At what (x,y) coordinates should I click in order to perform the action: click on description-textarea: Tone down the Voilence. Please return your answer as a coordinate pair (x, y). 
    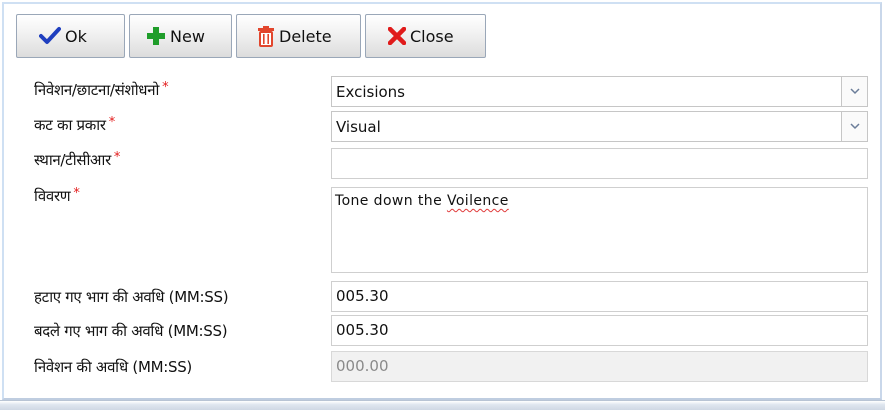
    Looking at the image, I should click on (599, 230).